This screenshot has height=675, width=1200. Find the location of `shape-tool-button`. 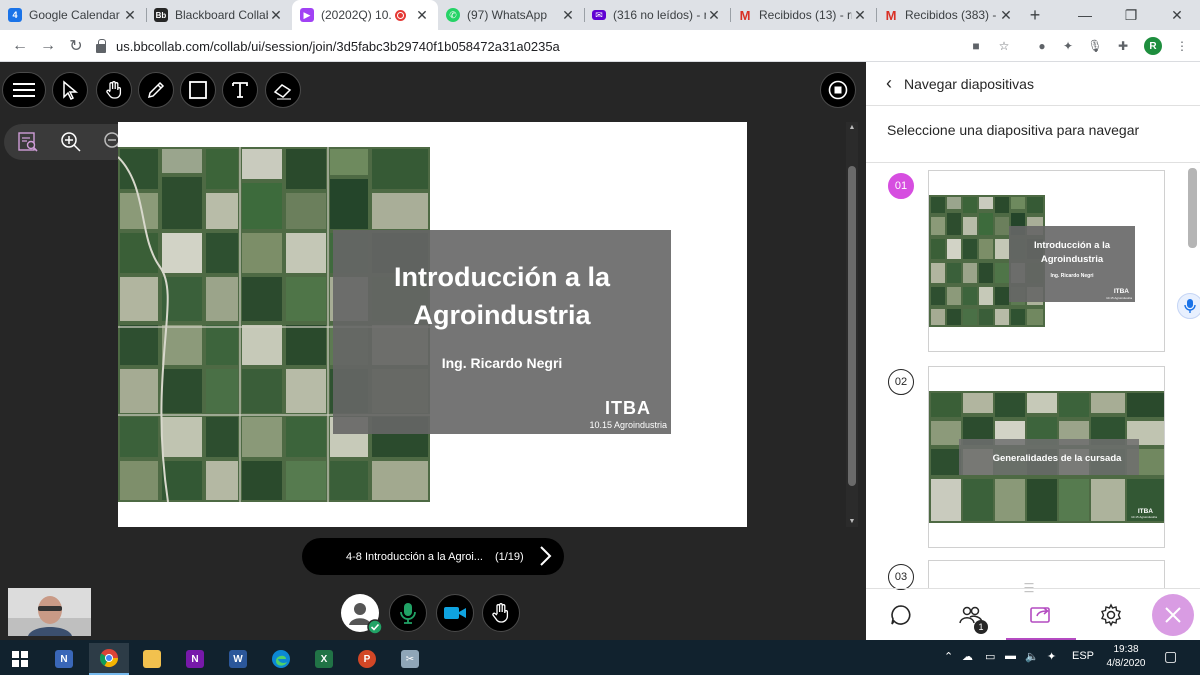

shape-tool-button is located at coordinates (198, 90).